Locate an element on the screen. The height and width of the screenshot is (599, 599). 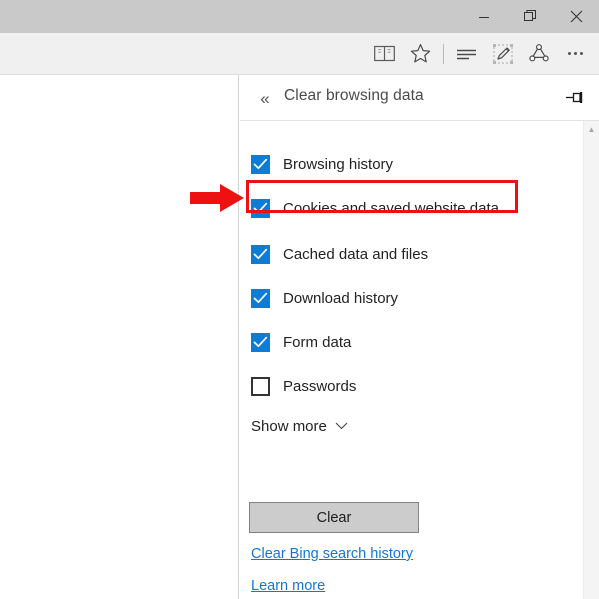
back-button: « is located at coordinates (265, 98).